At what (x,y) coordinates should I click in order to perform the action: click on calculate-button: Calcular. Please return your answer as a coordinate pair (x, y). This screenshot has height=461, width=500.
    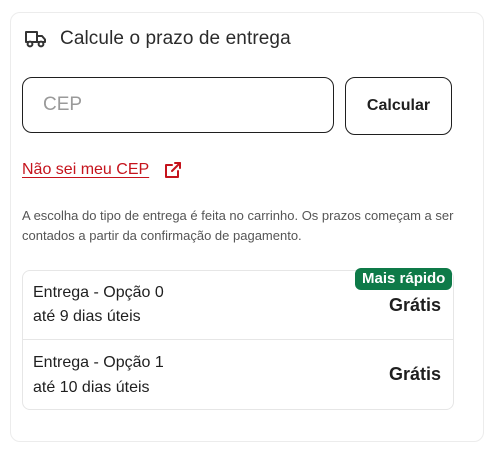
    Looking at the image, I should click on (398, 106).